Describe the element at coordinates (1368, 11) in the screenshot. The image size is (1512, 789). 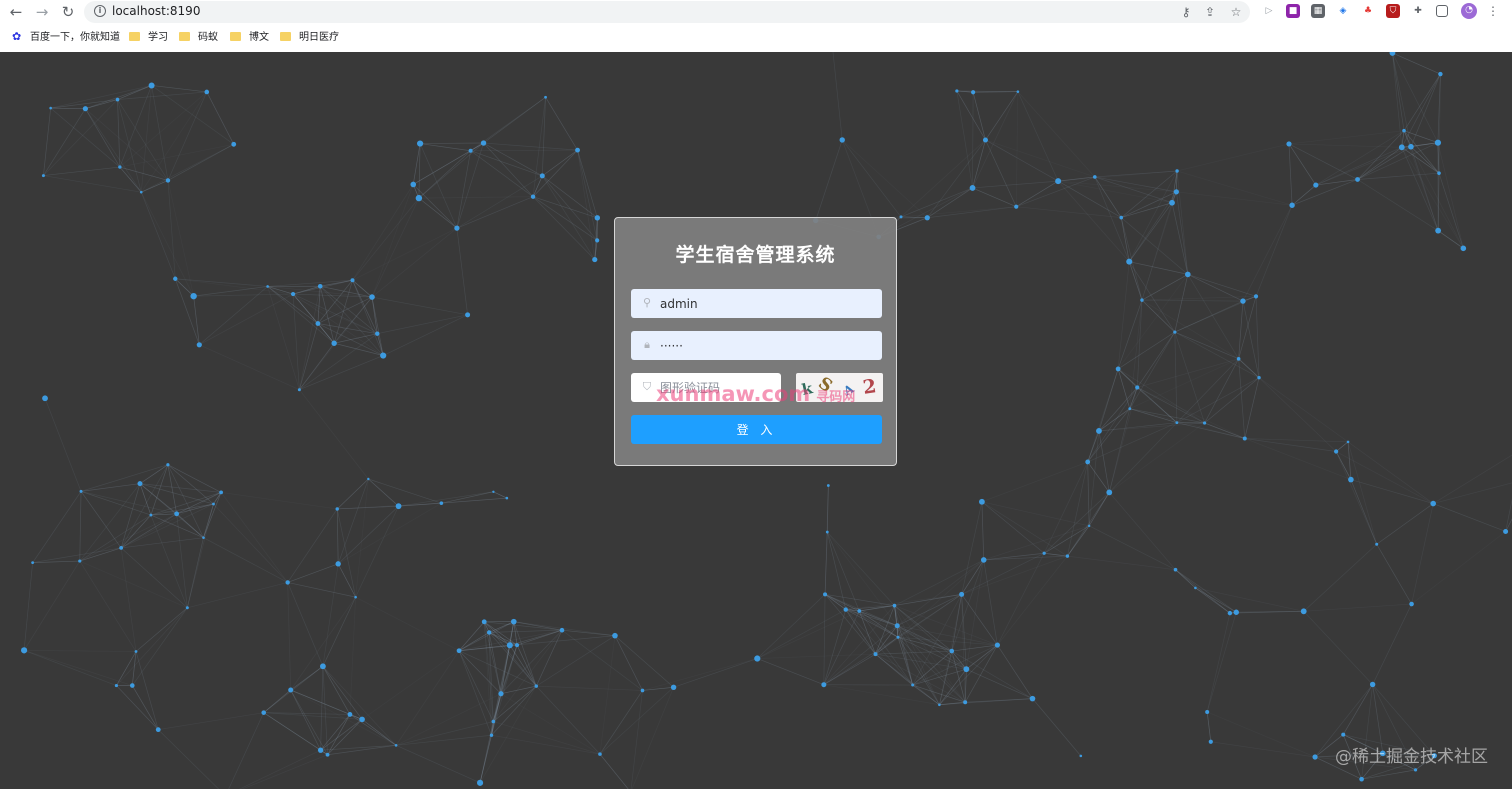
I see `extension-red-icon: ♣` at that location.